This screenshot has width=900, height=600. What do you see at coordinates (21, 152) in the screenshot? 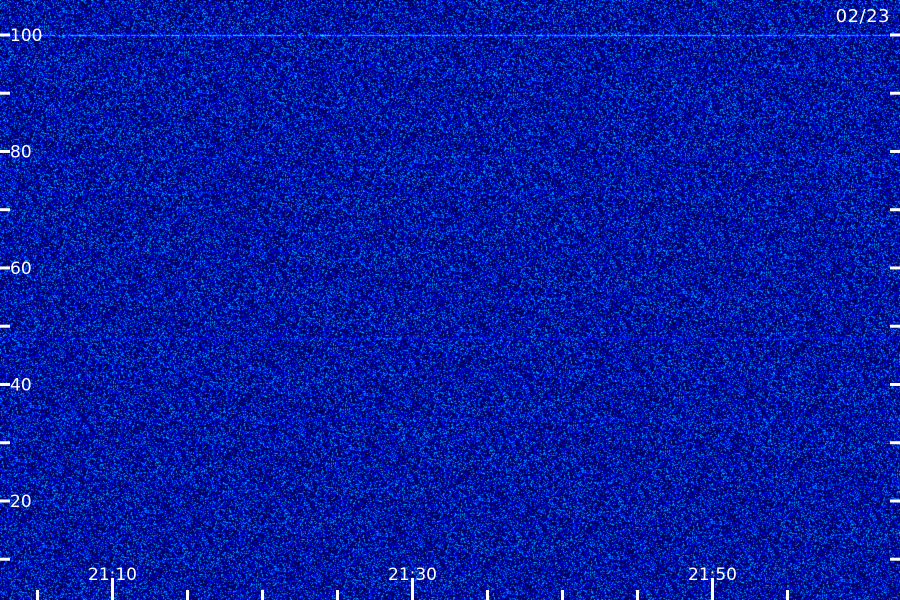
I see `y-tick-label: 80` at bounding box center [21, 152].